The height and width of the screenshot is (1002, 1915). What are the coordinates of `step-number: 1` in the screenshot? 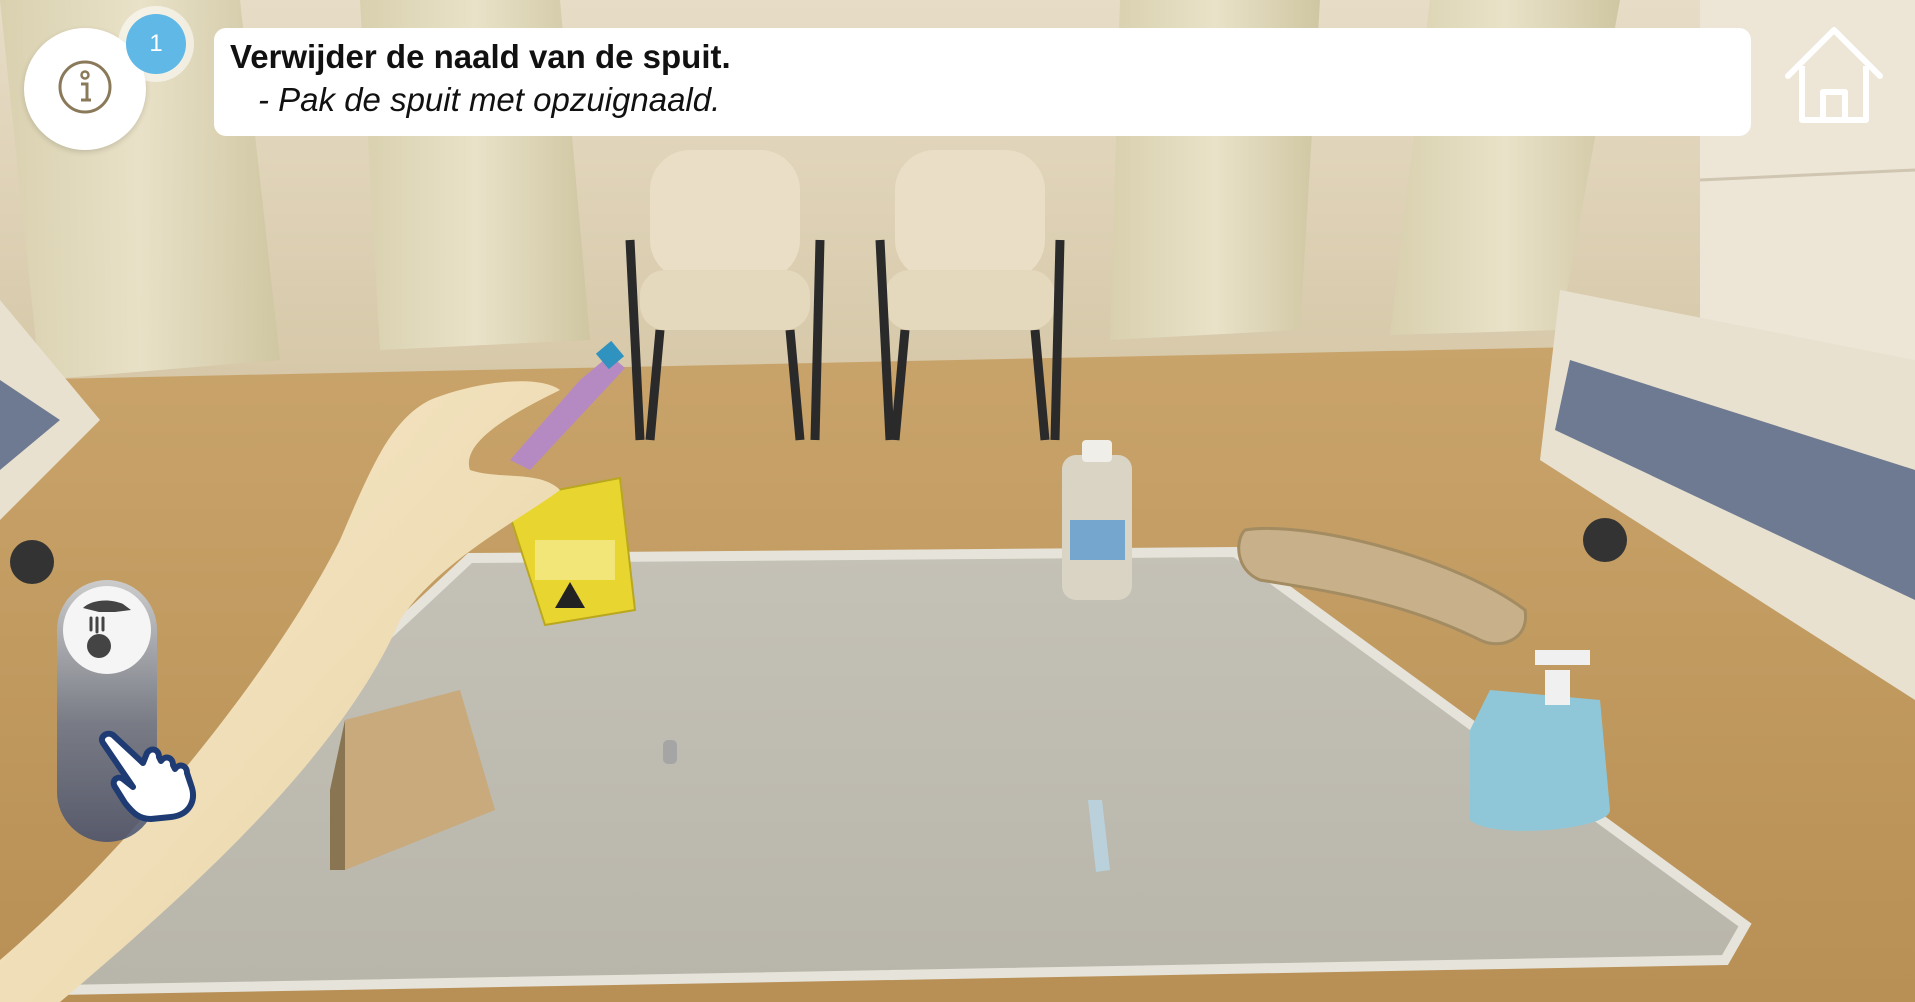 It's located at (156, 44).